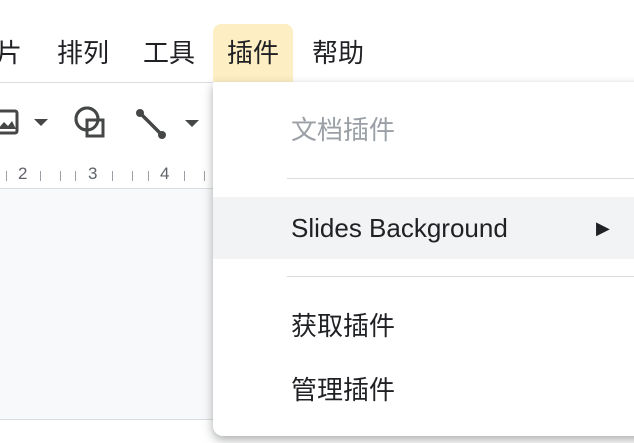  Describe the element at coordinates (399, 228) in the screenshot. I see `menu-item-label: Slides Background` at that location.